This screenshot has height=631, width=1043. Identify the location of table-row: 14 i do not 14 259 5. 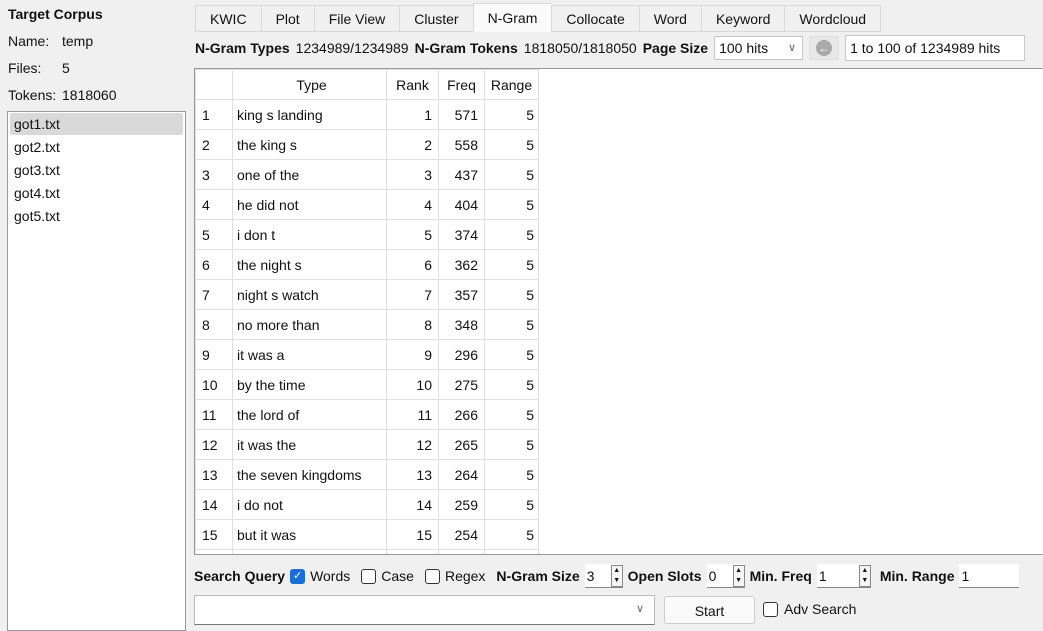
(367, 504).